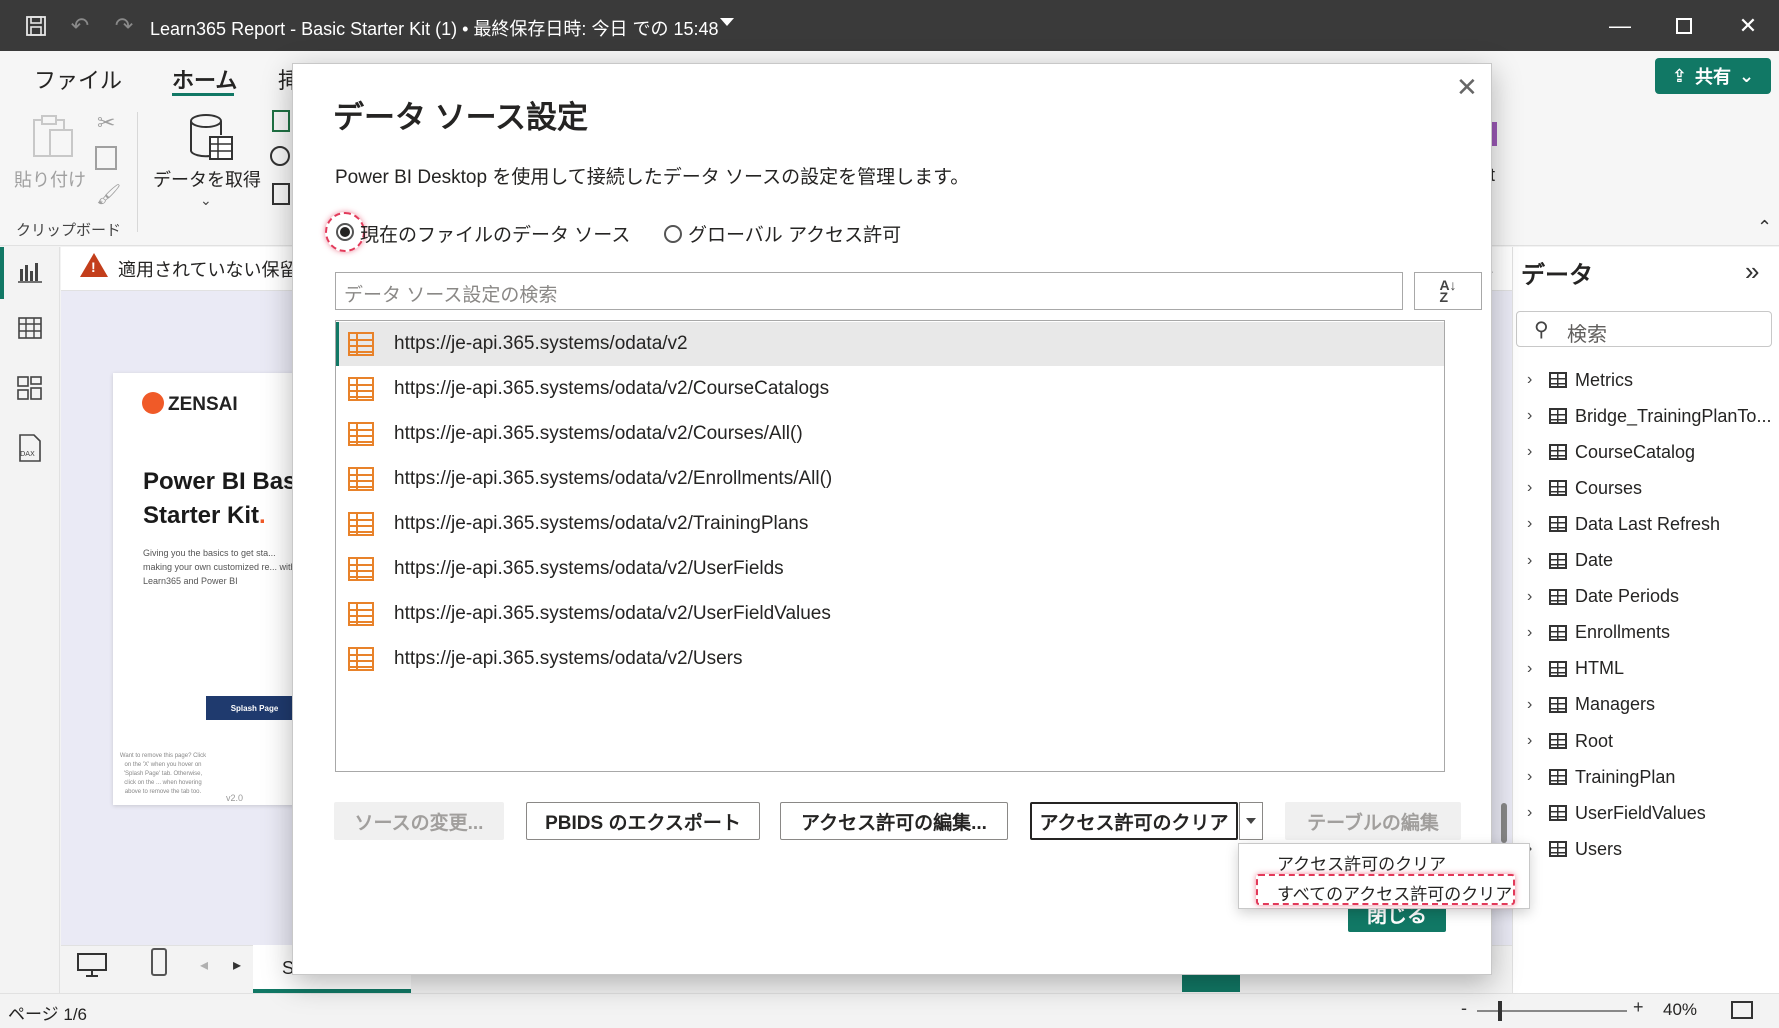 The image size is (1779, 1028). I want to click on zoom-slider-thumb, so click(1499, 1011).